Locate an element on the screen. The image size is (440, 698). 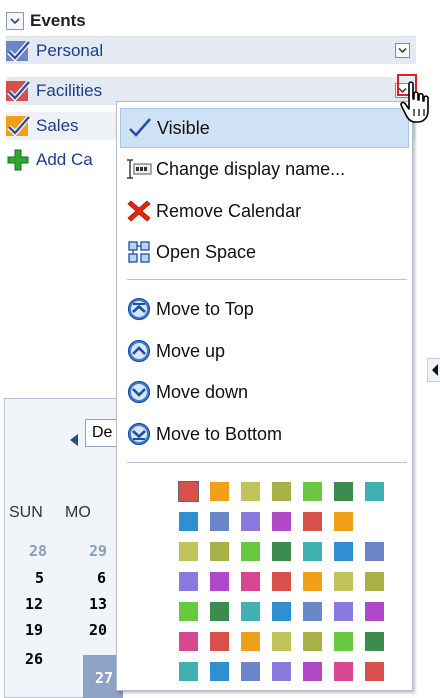
arrow-left-icon is located at coordinates (435, 370).